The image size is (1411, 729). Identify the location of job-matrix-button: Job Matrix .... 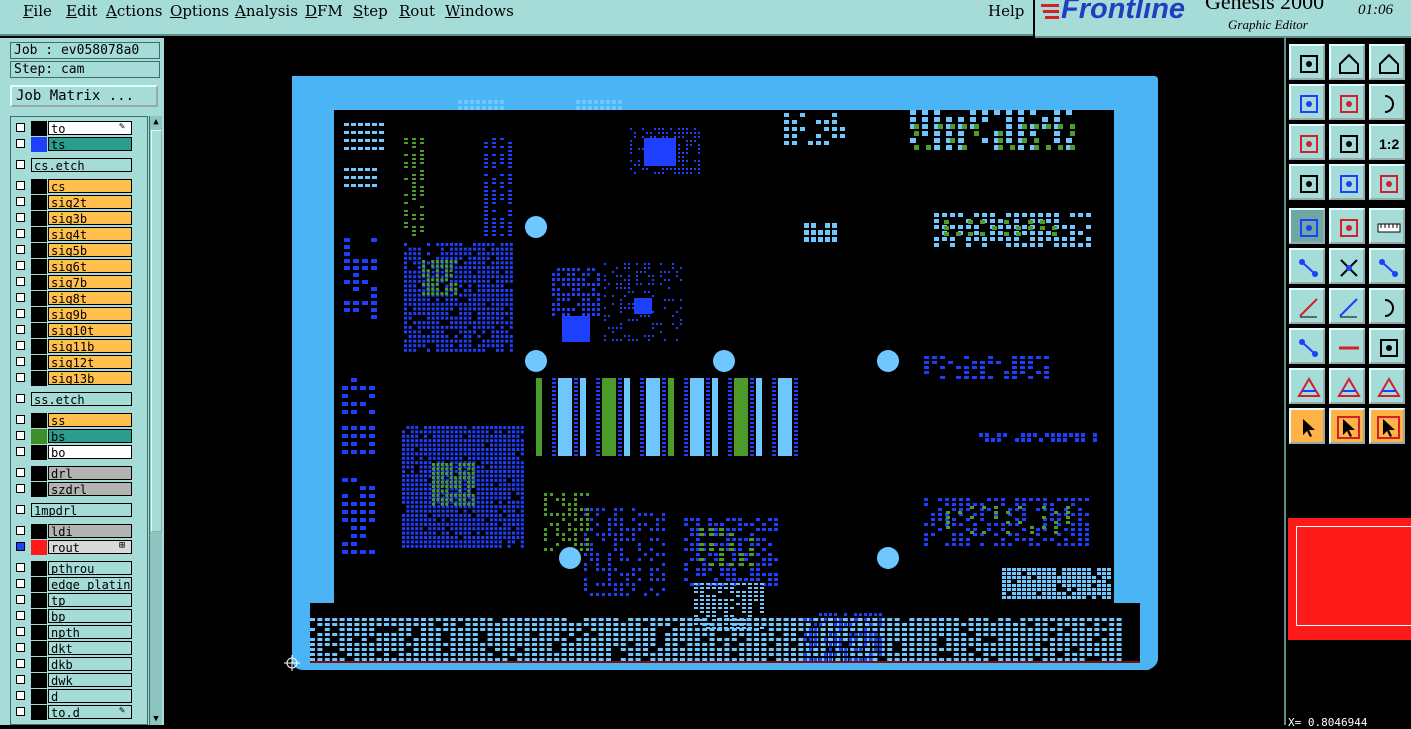
(84, 96).